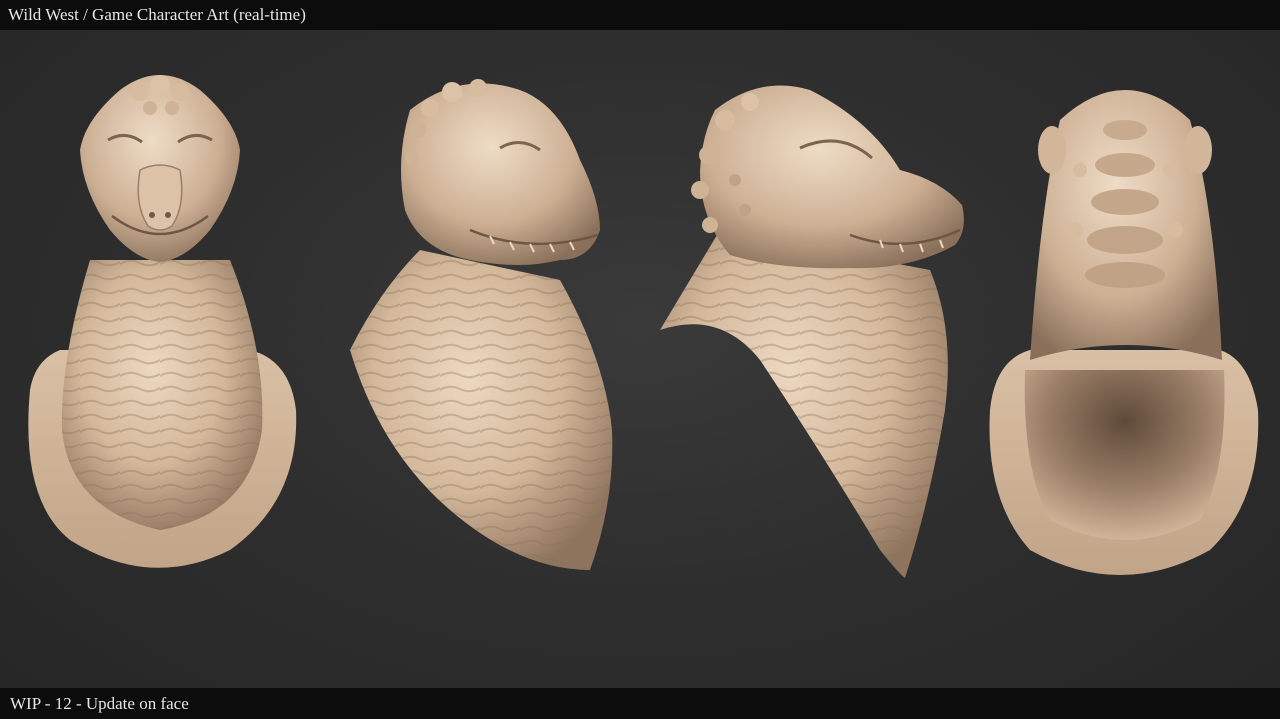  Describe the element at coordinates (99, 703) in the screenshot. I see `wip-caption: WIP - 12 - Update on face` at that location.